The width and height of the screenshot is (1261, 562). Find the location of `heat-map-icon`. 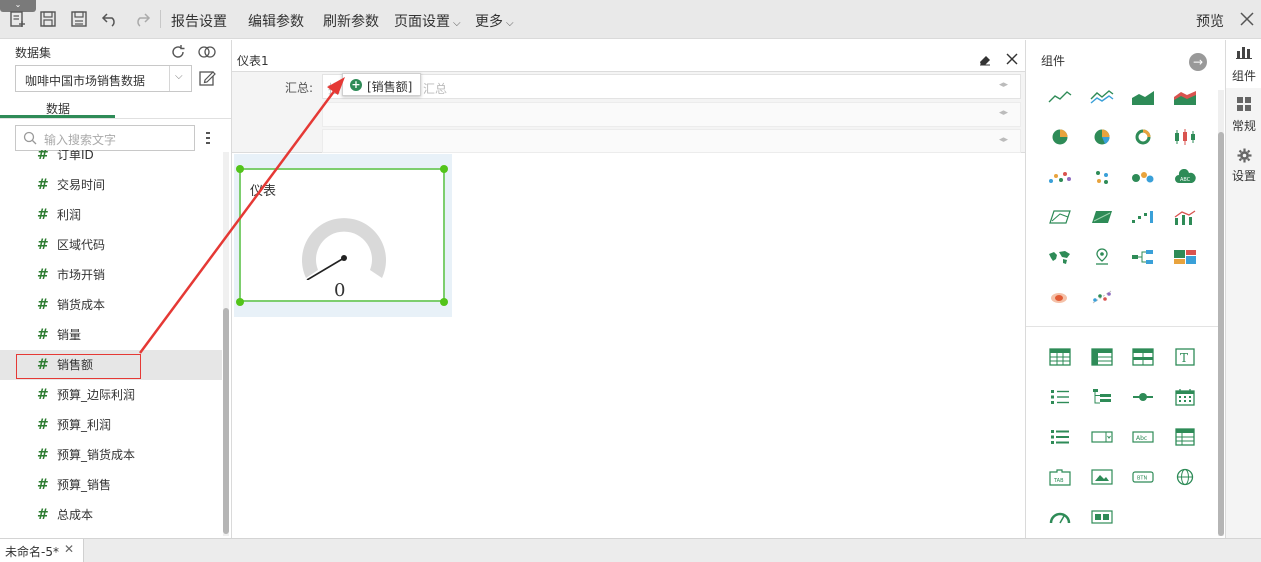

heat-map-icon is located at coordinates (1060, 297).